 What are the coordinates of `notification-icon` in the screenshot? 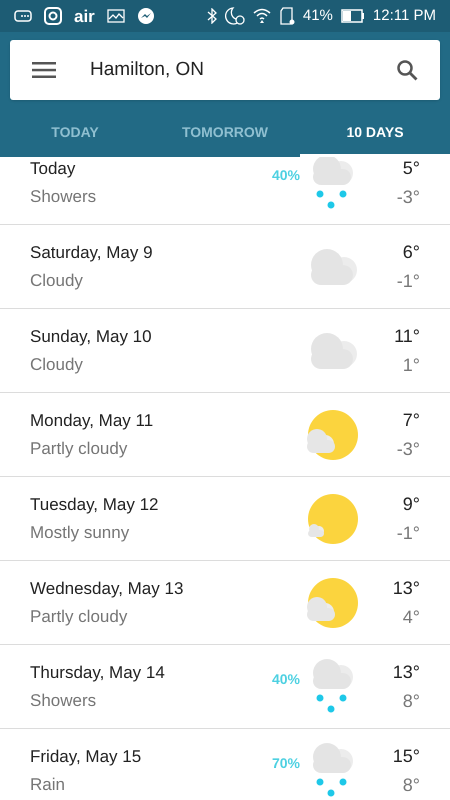 It's located at (23, 16).